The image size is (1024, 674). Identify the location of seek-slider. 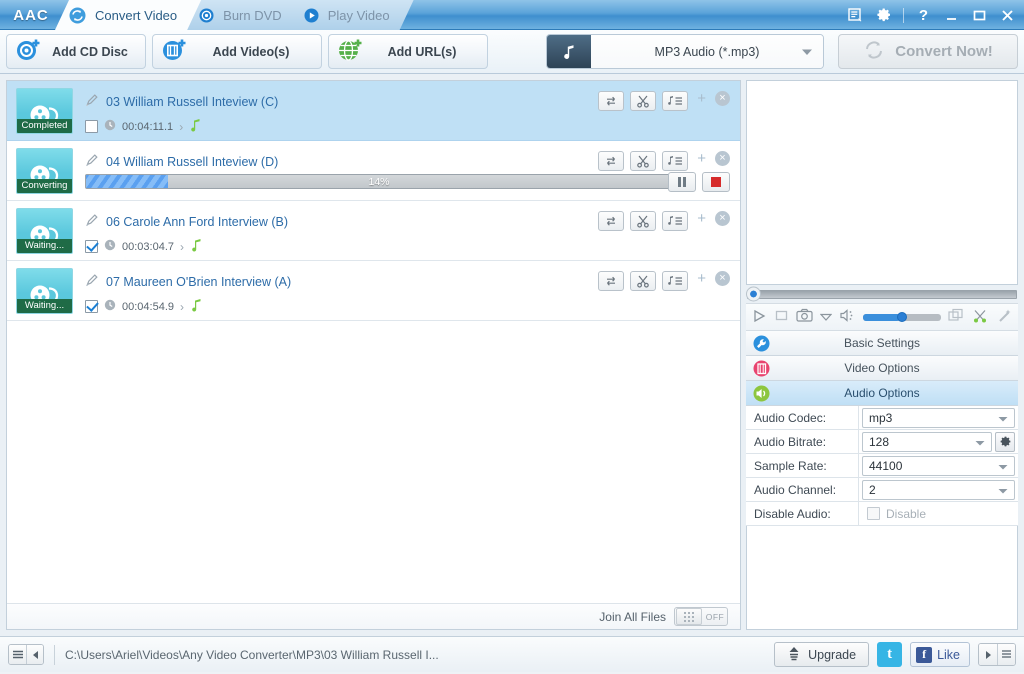
(881, 294).